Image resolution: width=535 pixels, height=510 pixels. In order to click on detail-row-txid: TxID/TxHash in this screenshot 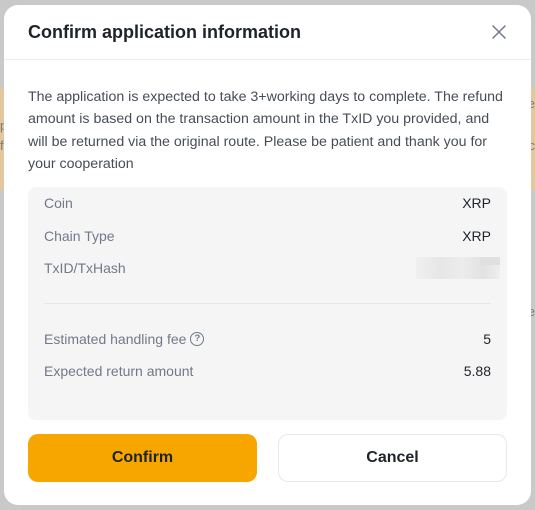, I will do `click(272, 268)`.